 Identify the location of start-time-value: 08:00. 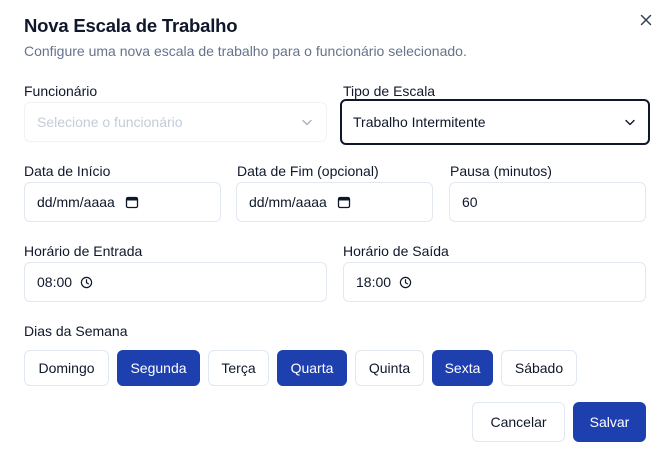
(55, 282).